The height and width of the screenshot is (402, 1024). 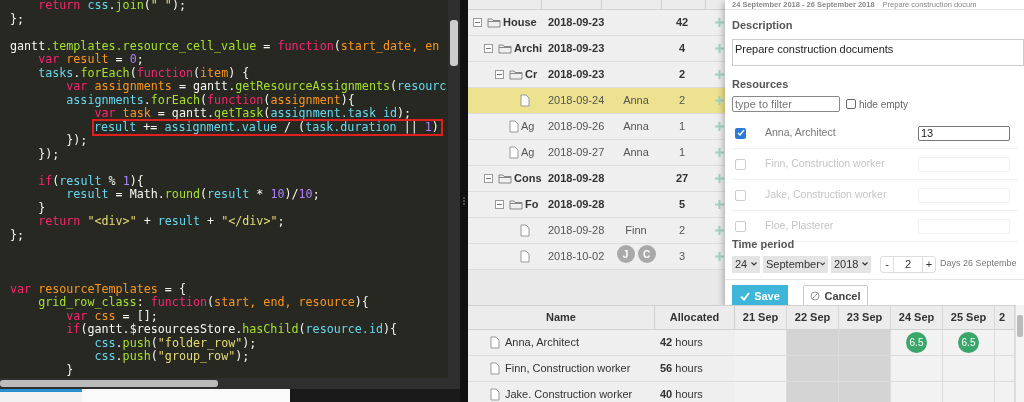 I want to click on task-row: Cr 2018-09-23 2, so click(x=596, y=75).